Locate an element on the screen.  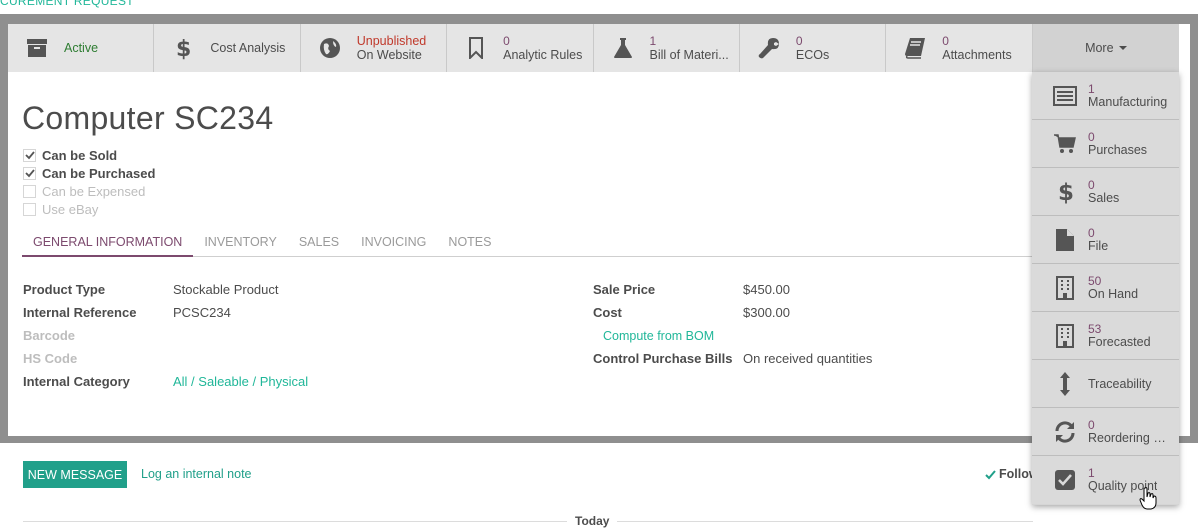
log-note-link: Log an internal note is located at coordinates (196, 474).